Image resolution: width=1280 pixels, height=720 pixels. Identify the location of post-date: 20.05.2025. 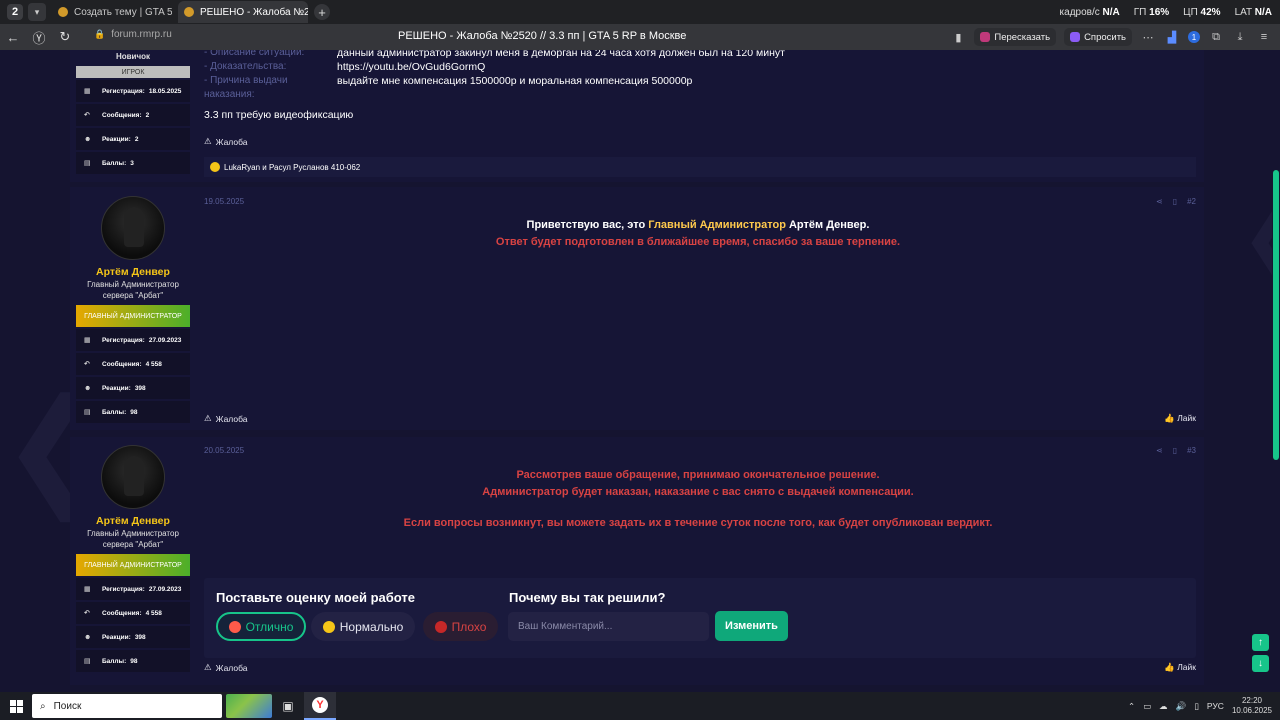
(224, 450).